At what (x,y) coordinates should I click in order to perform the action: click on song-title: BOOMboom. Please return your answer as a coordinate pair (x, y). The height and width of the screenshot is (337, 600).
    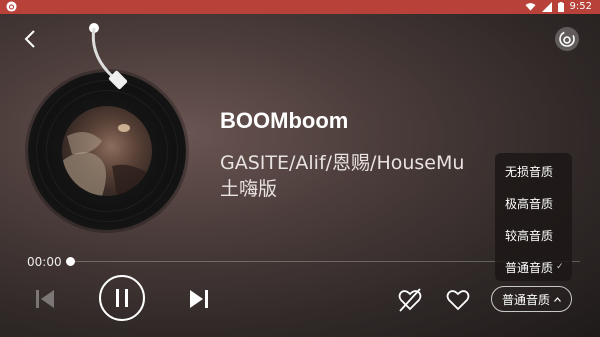
    Looking at the image, I should click on (284, 120).